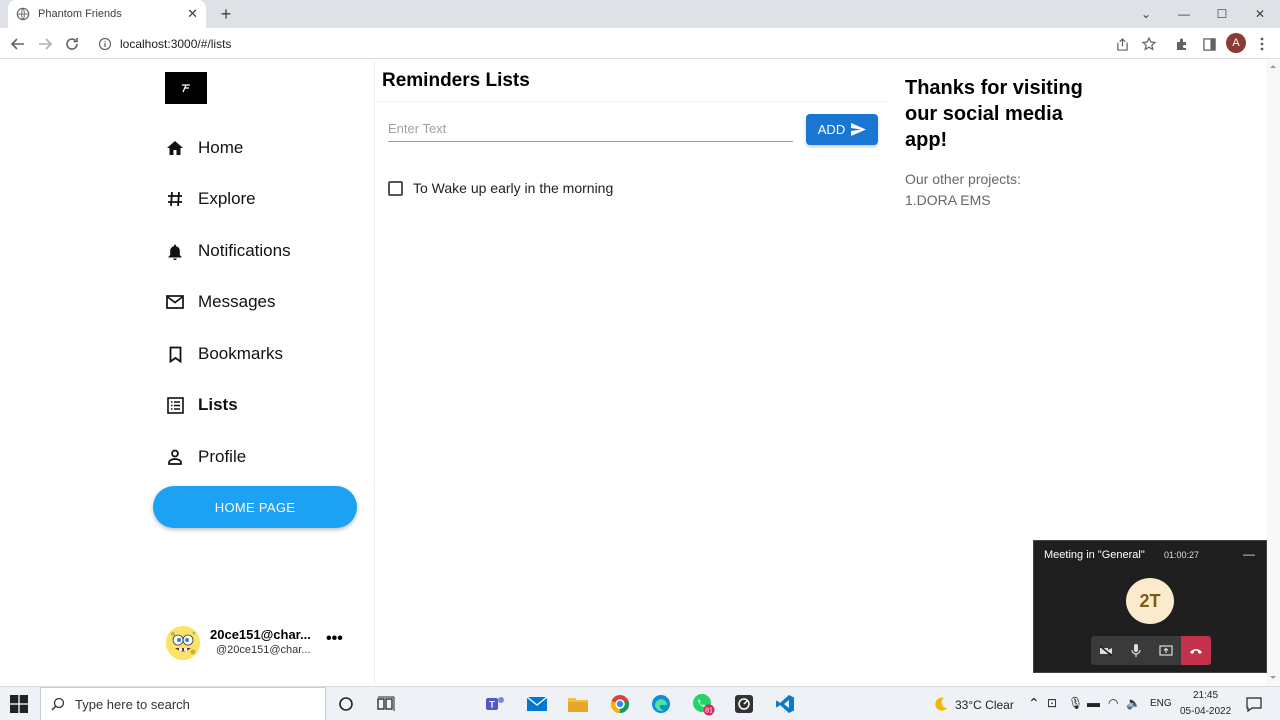 The width and height of the screenshot is (1280, 720). What do you see at coordinates (72, 44) in the screenshot?
I see `reload-icon` at bounding box center [72, 44].